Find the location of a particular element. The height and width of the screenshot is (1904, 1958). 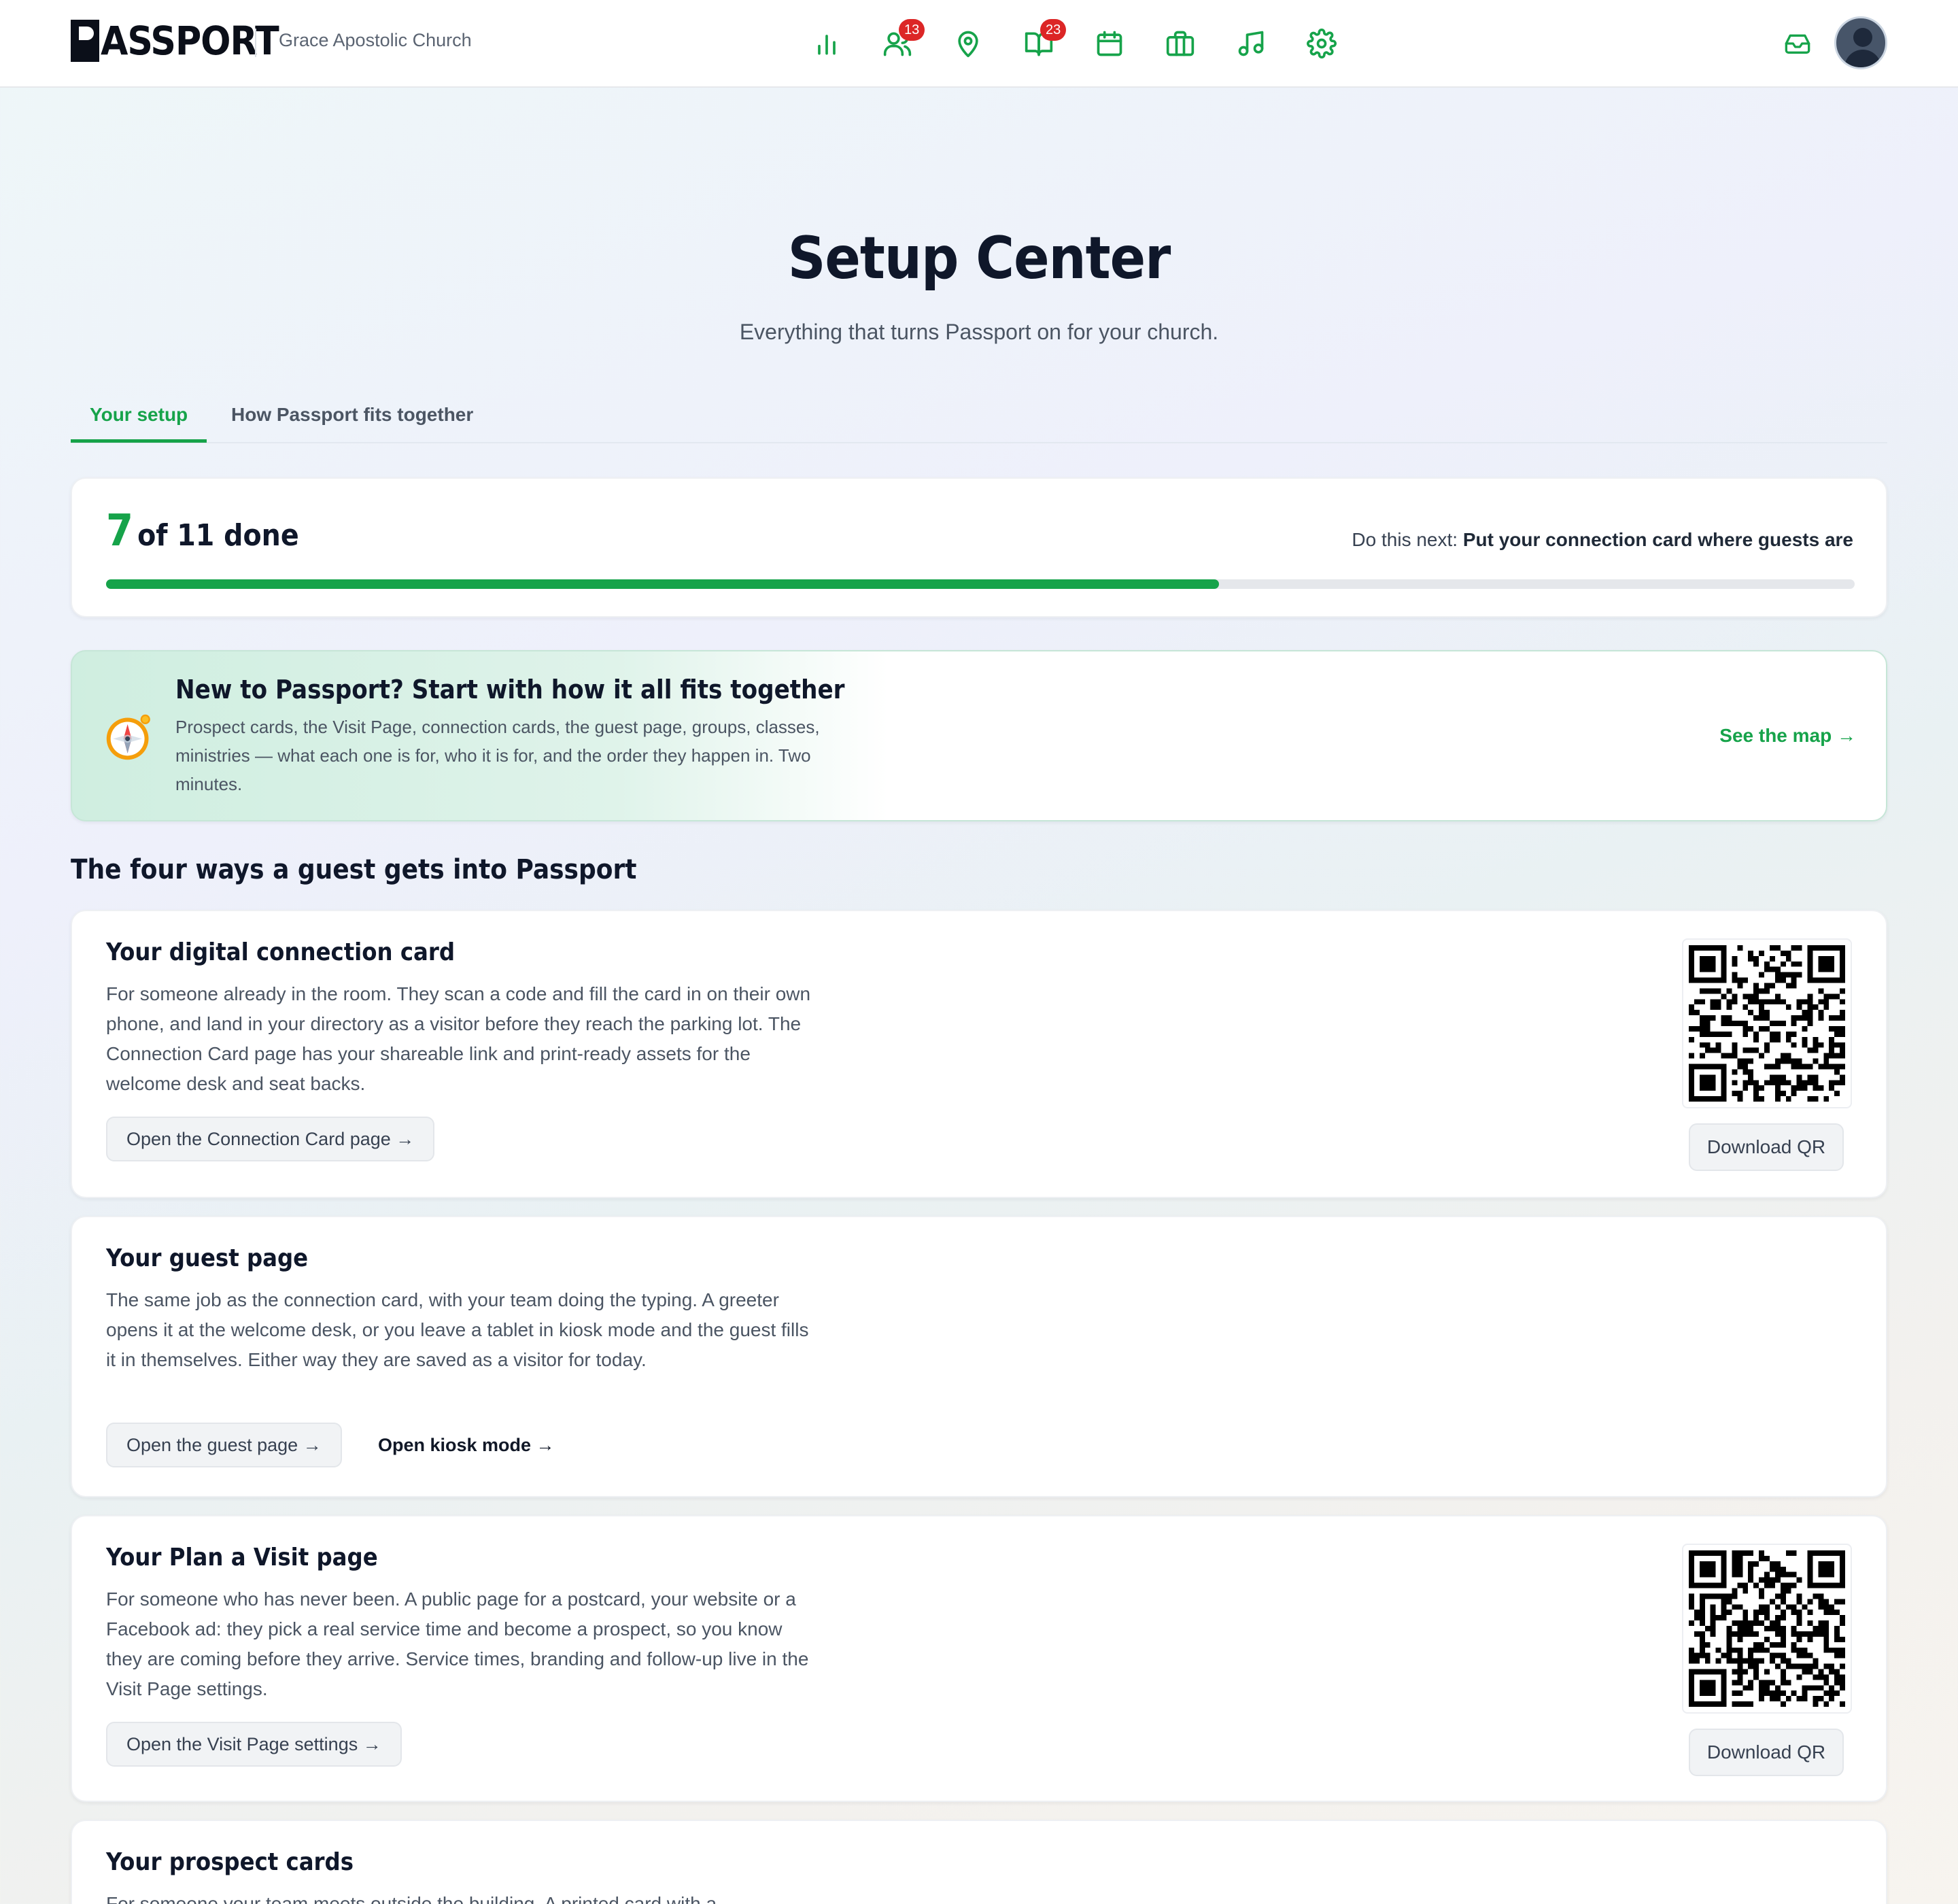

compass-icon is located at coordinates (128, 737).